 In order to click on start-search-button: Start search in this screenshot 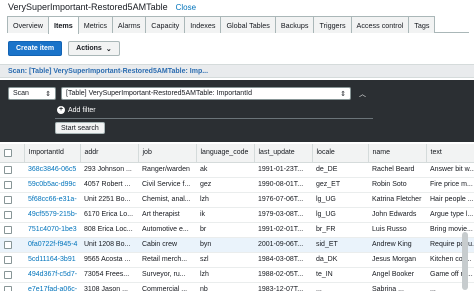, I will do `click(80, 128)`.